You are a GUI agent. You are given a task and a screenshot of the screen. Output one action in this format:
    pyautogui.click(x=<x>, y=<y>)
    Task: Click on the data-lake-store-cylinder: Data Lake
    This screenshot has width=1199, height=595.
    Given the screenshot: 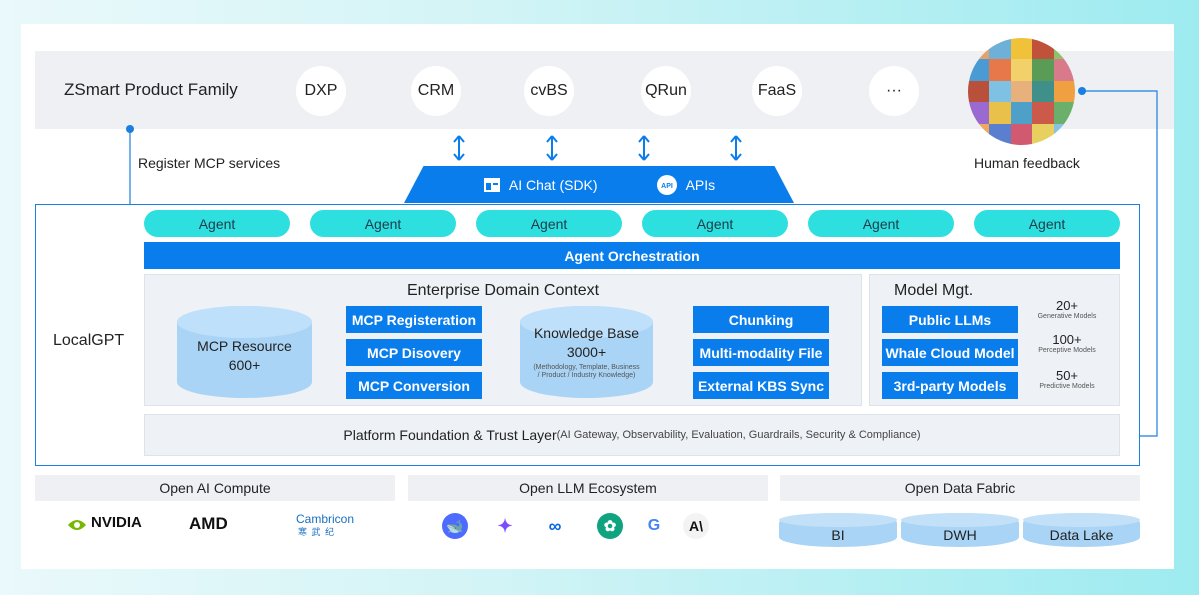 What is the action you would take?
    pyautogui.click(x=1081, y=530)
    